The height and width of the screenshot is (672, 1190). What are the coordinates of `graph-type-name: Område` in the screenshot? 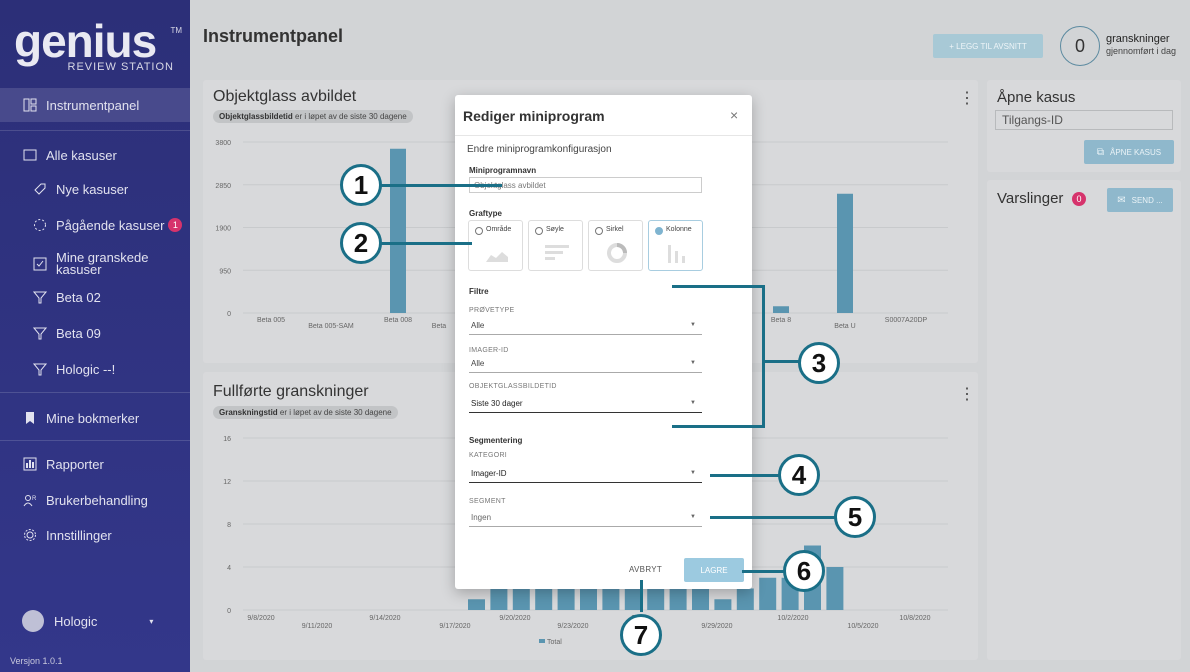 It's located at (499, 229).